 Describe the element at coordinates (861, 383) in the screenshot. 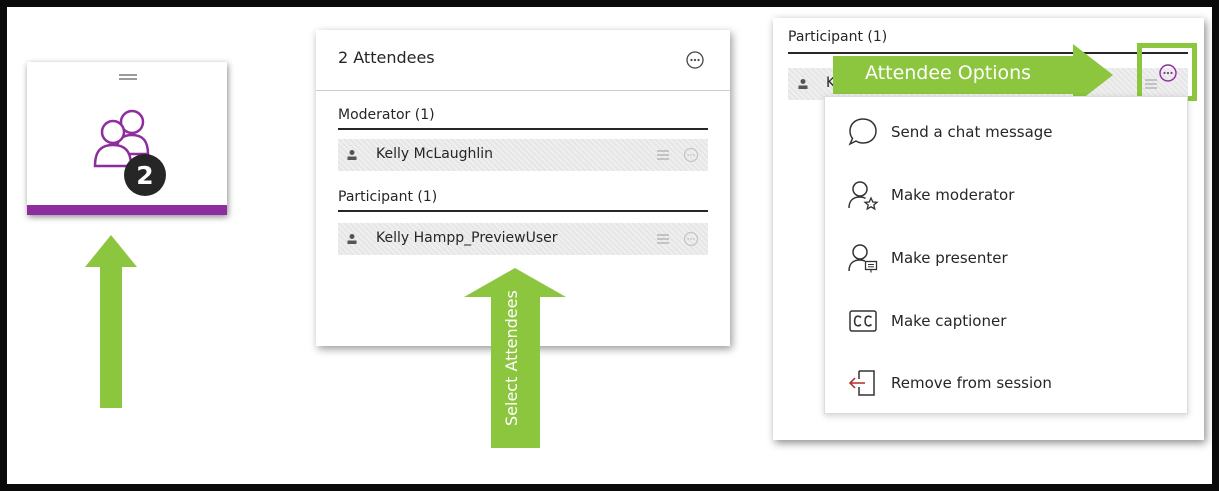

I see `exit-arrow-icon` at that location.